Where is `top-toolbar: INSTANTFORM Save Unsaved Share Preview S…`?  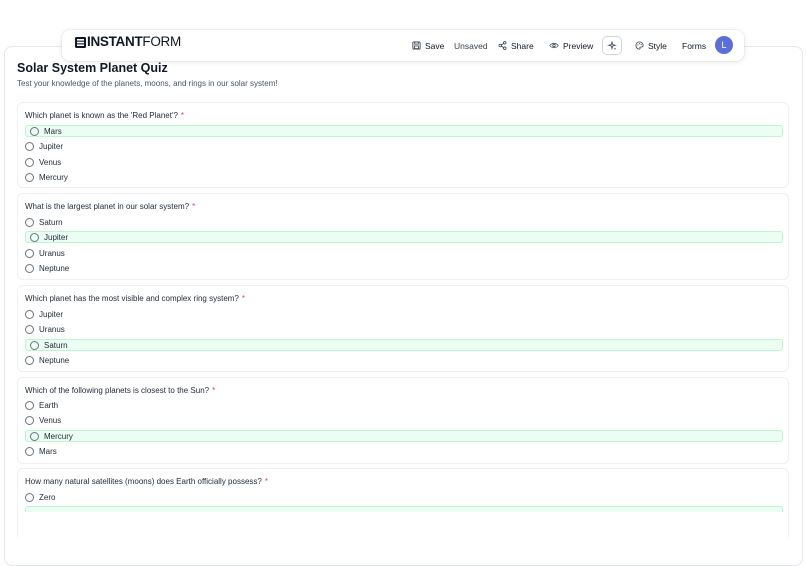
top-toolbar: INSTANTFORM Save Unsaved Share Preview S… is located at coordinates (403, 45).